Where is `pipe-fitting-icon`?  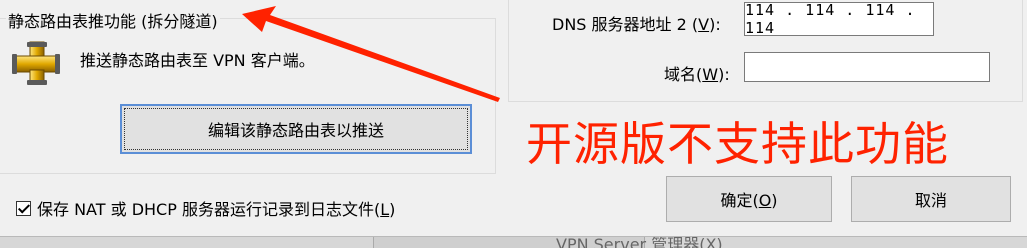
pipe-fitting-icon is located at coordinates (36, 63).